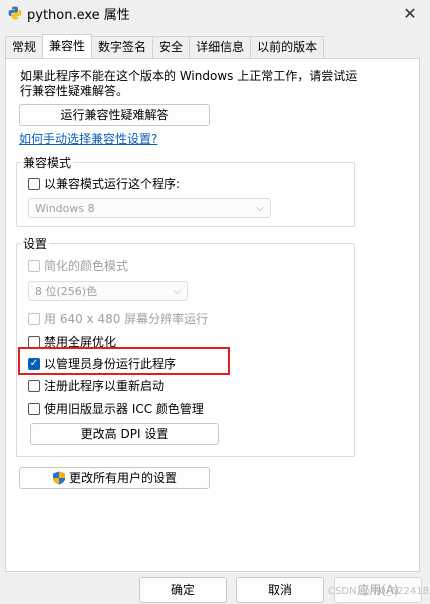 This screenshot has width=430, height=604. Describe the element at coordinates (122, 478) in the screenshot. I see `change-all-users-label: 更改所有用户的设置` at that location.